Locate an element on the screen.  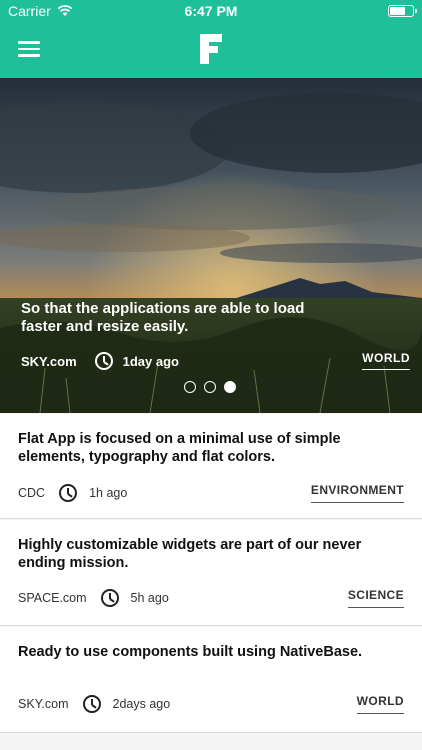
status-bar: Carrier 6:47 PM is located at coordinates (211, 11).